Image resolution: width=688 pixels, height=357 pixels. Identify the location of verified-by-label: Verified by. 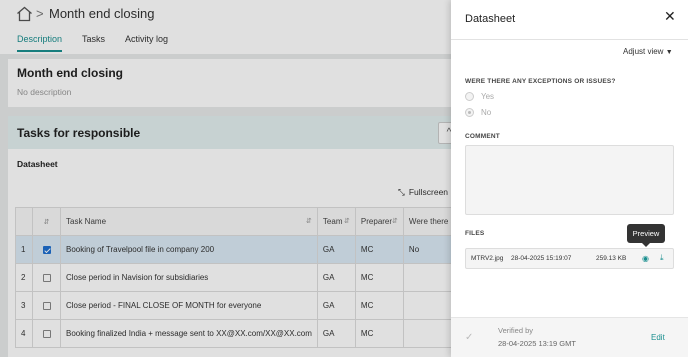
(516, 330).